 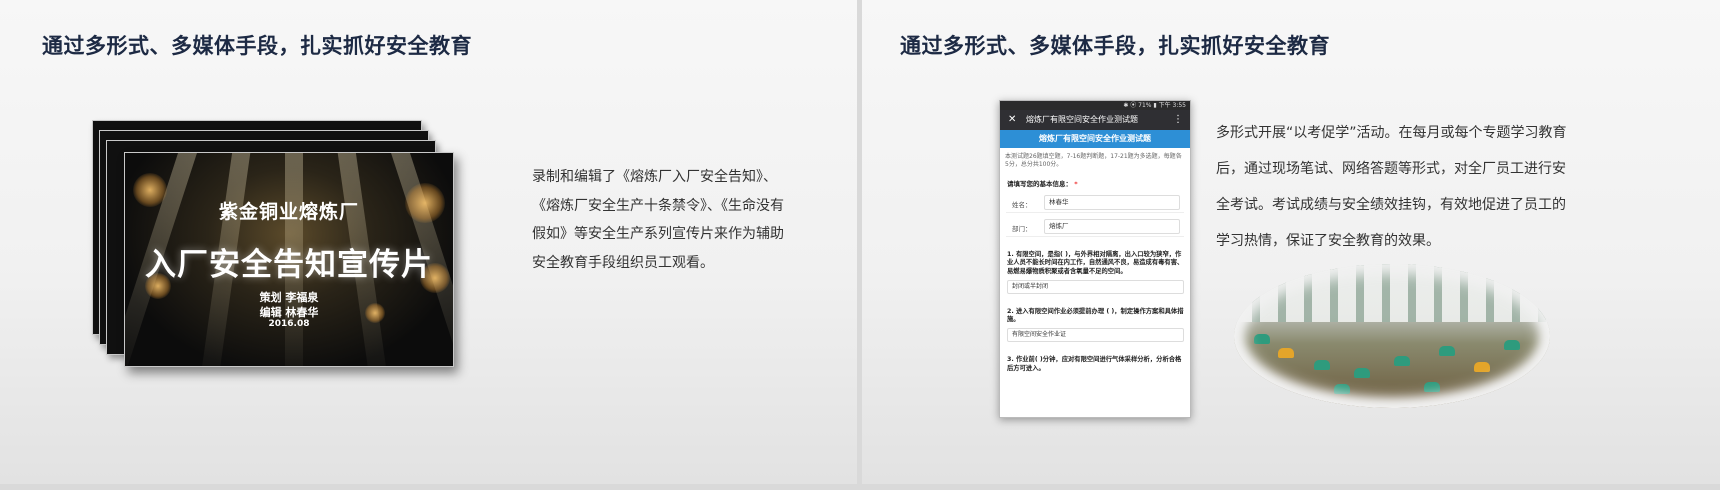 I want to click on cover-credit-planner: 策划 李福泉, so click(x=289, y=297).